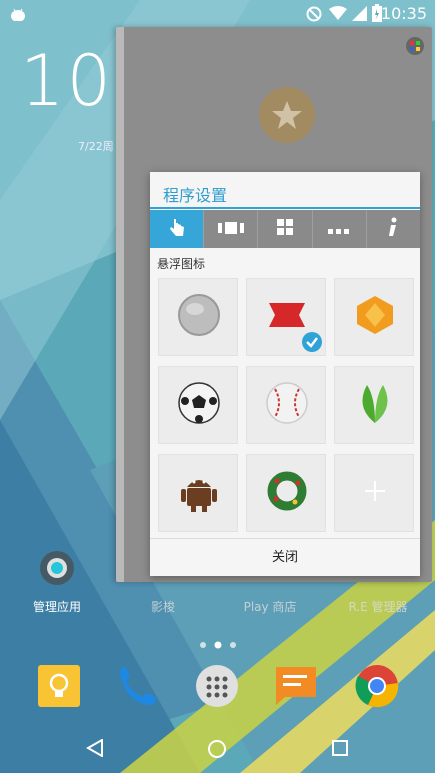  I want to click on christmas-wreath-icon, so click(287, 491).